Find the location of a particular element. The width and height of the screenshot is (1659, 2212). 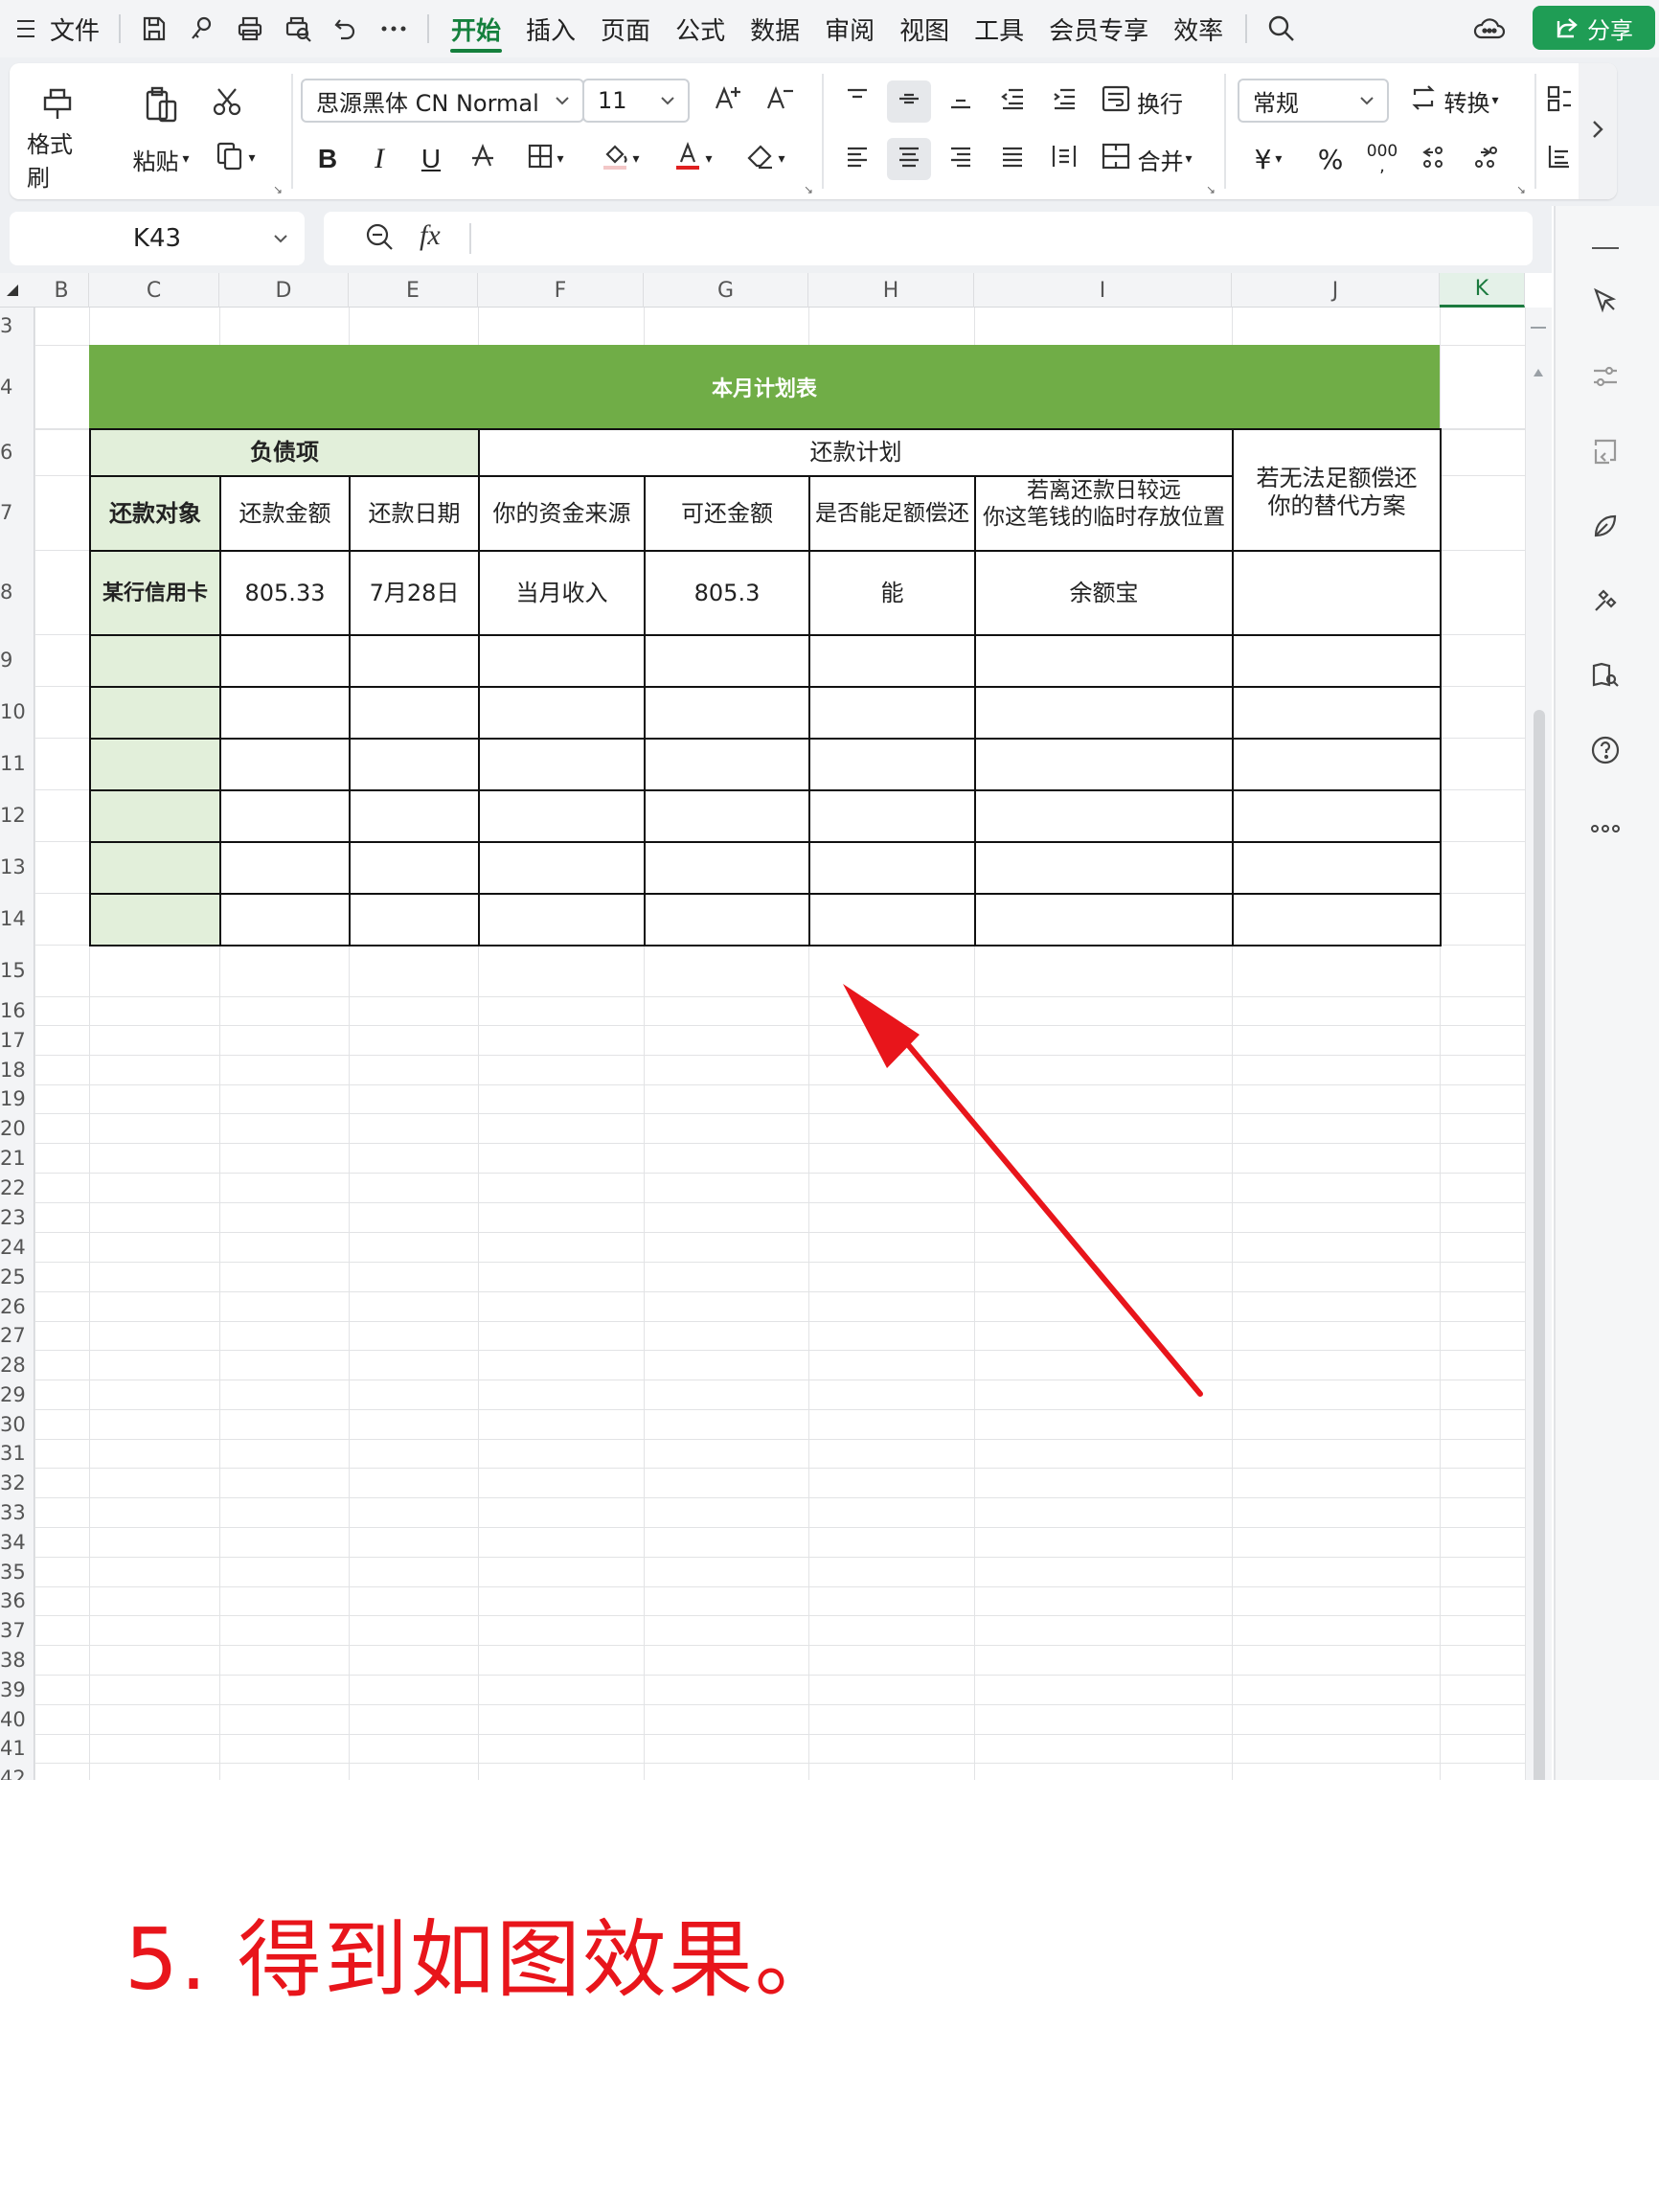

table-title: 本月计划表 is located at coordinates (764, 386).